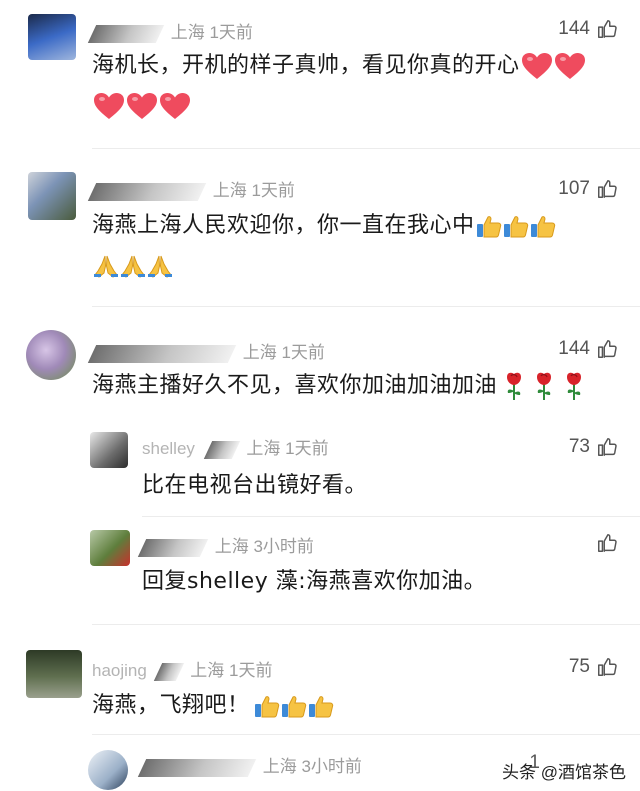  What do you see at coordinates (564, 772) in the screenshot?
I see `watermark: 头条 @酒馆茶色` at bounding box center [564, 772].